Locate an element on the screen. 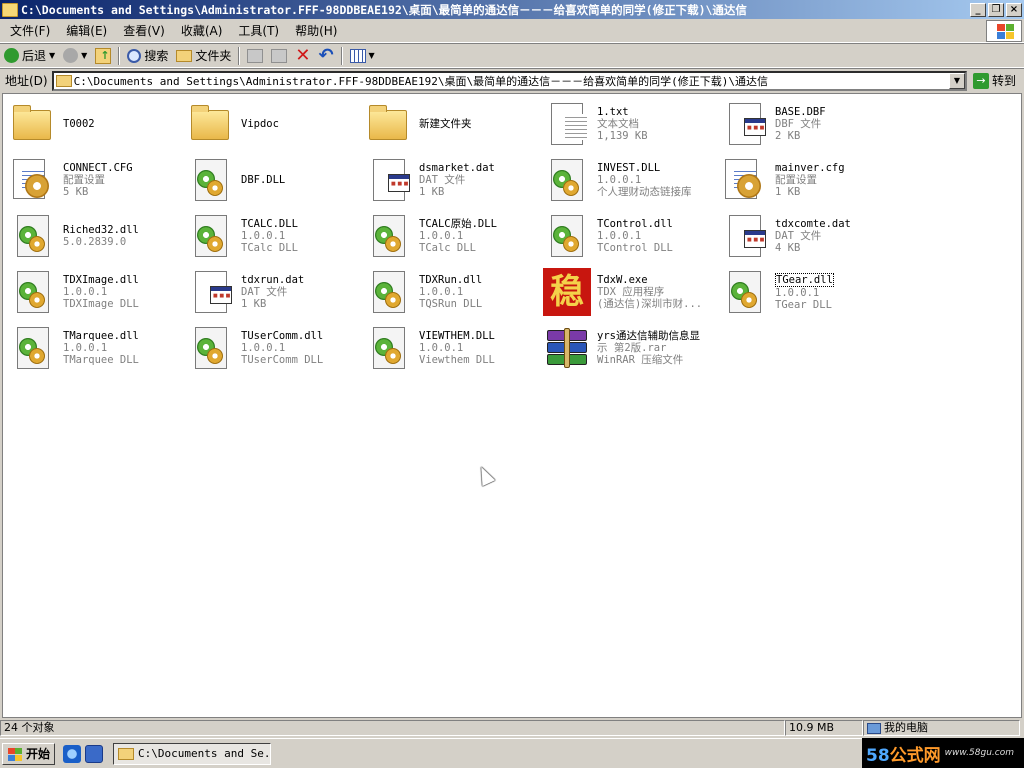  file-item: TMarquee.dll 1.0.0.1 TMarquee DLL is located at coordinates (96, 348).